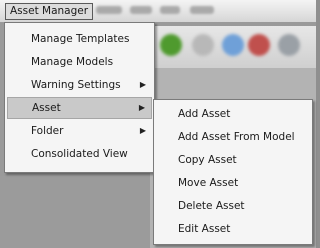  Describe the element at coordinates (233, 229) in the screenshot. I see `submenu-item-edit-asset: Edit Asset` at that location.